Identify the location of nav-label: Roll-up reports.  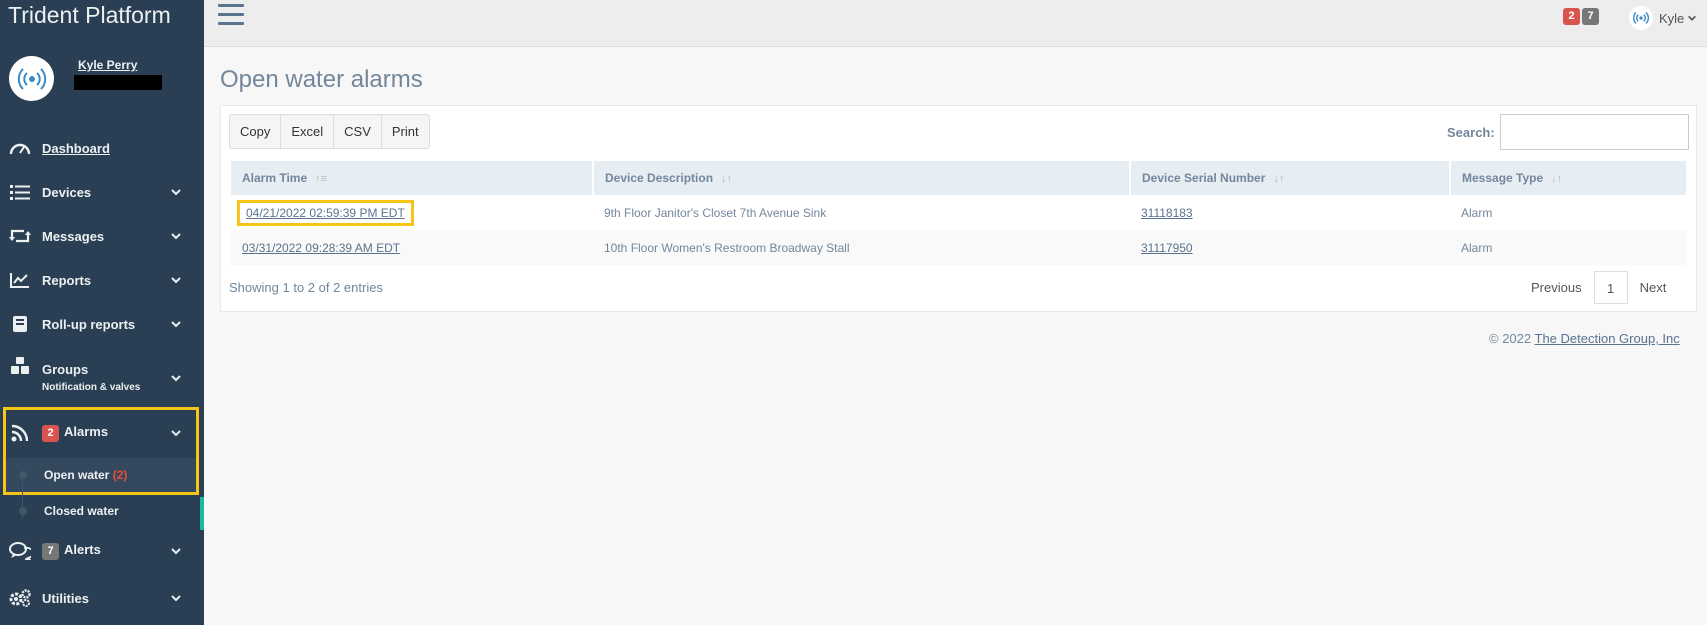
(89, 324).